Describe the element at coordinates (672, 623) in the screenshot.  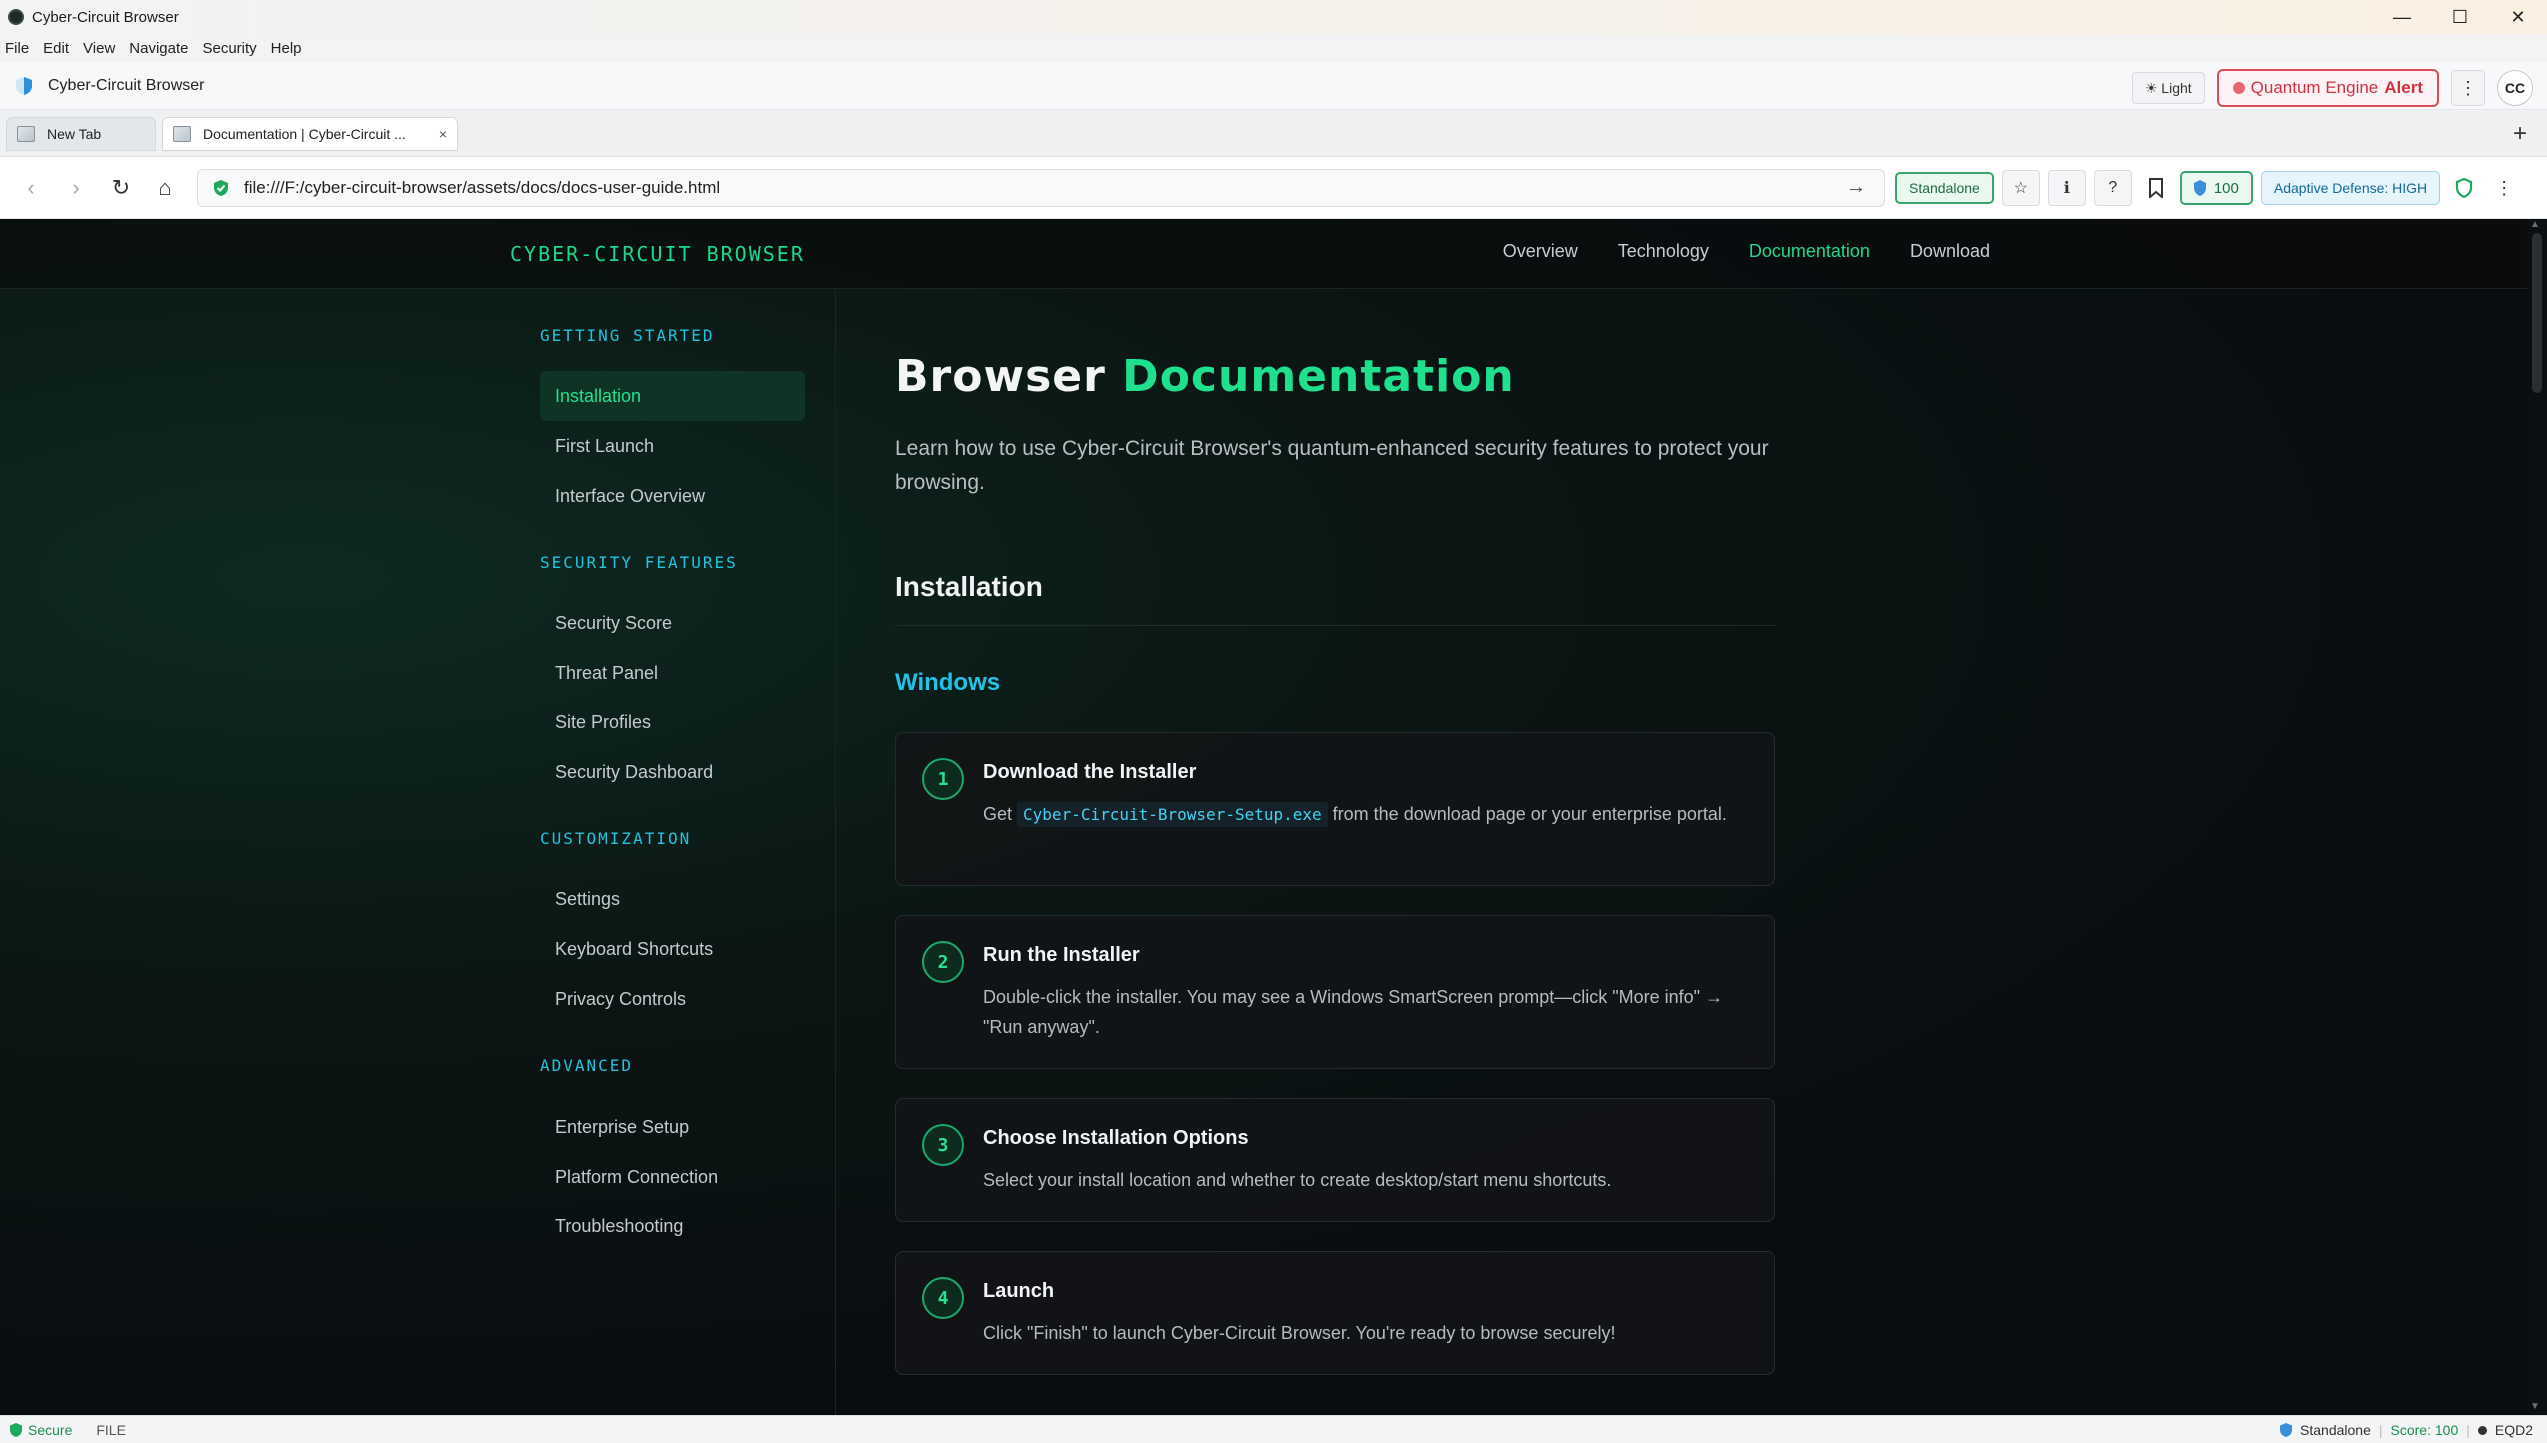
I see `sidebar-item-security-score: Security Score` at that location.